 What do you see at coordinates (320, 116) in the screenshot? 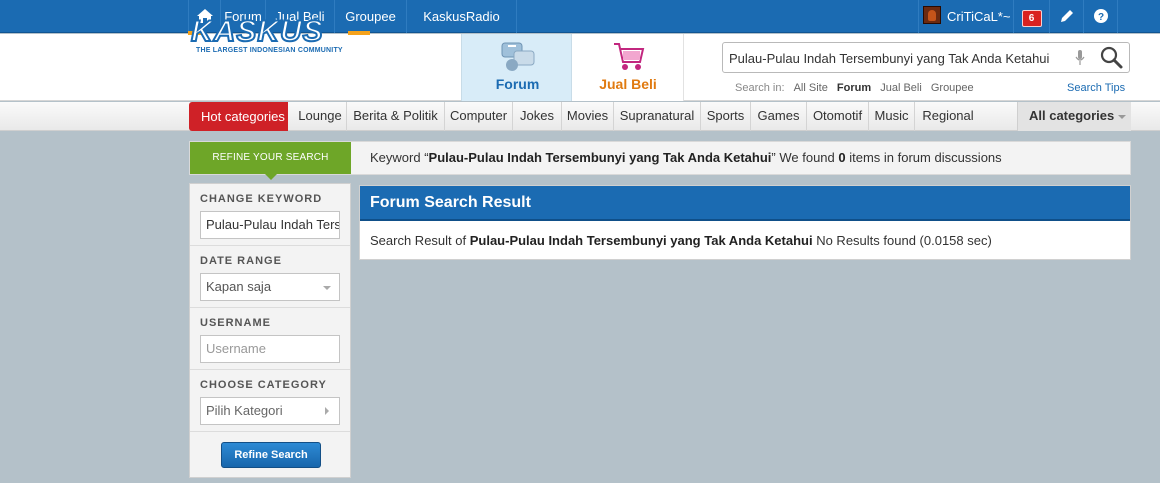
I see `category-lounge: Lounge` at bounding box center [320, 116].